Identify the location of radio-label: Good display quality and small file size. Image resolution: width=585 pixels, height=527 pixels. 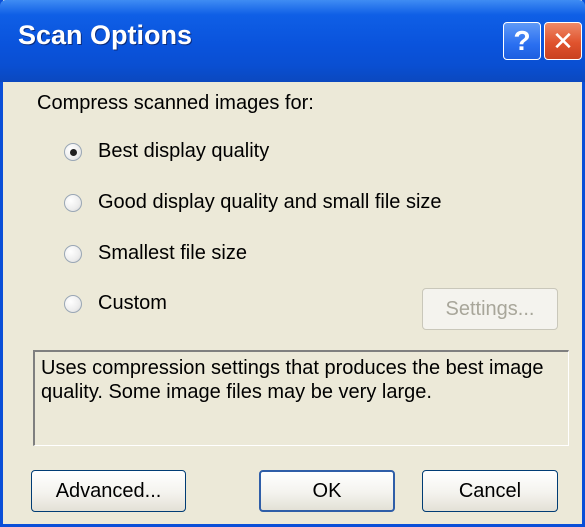
(270, 202).